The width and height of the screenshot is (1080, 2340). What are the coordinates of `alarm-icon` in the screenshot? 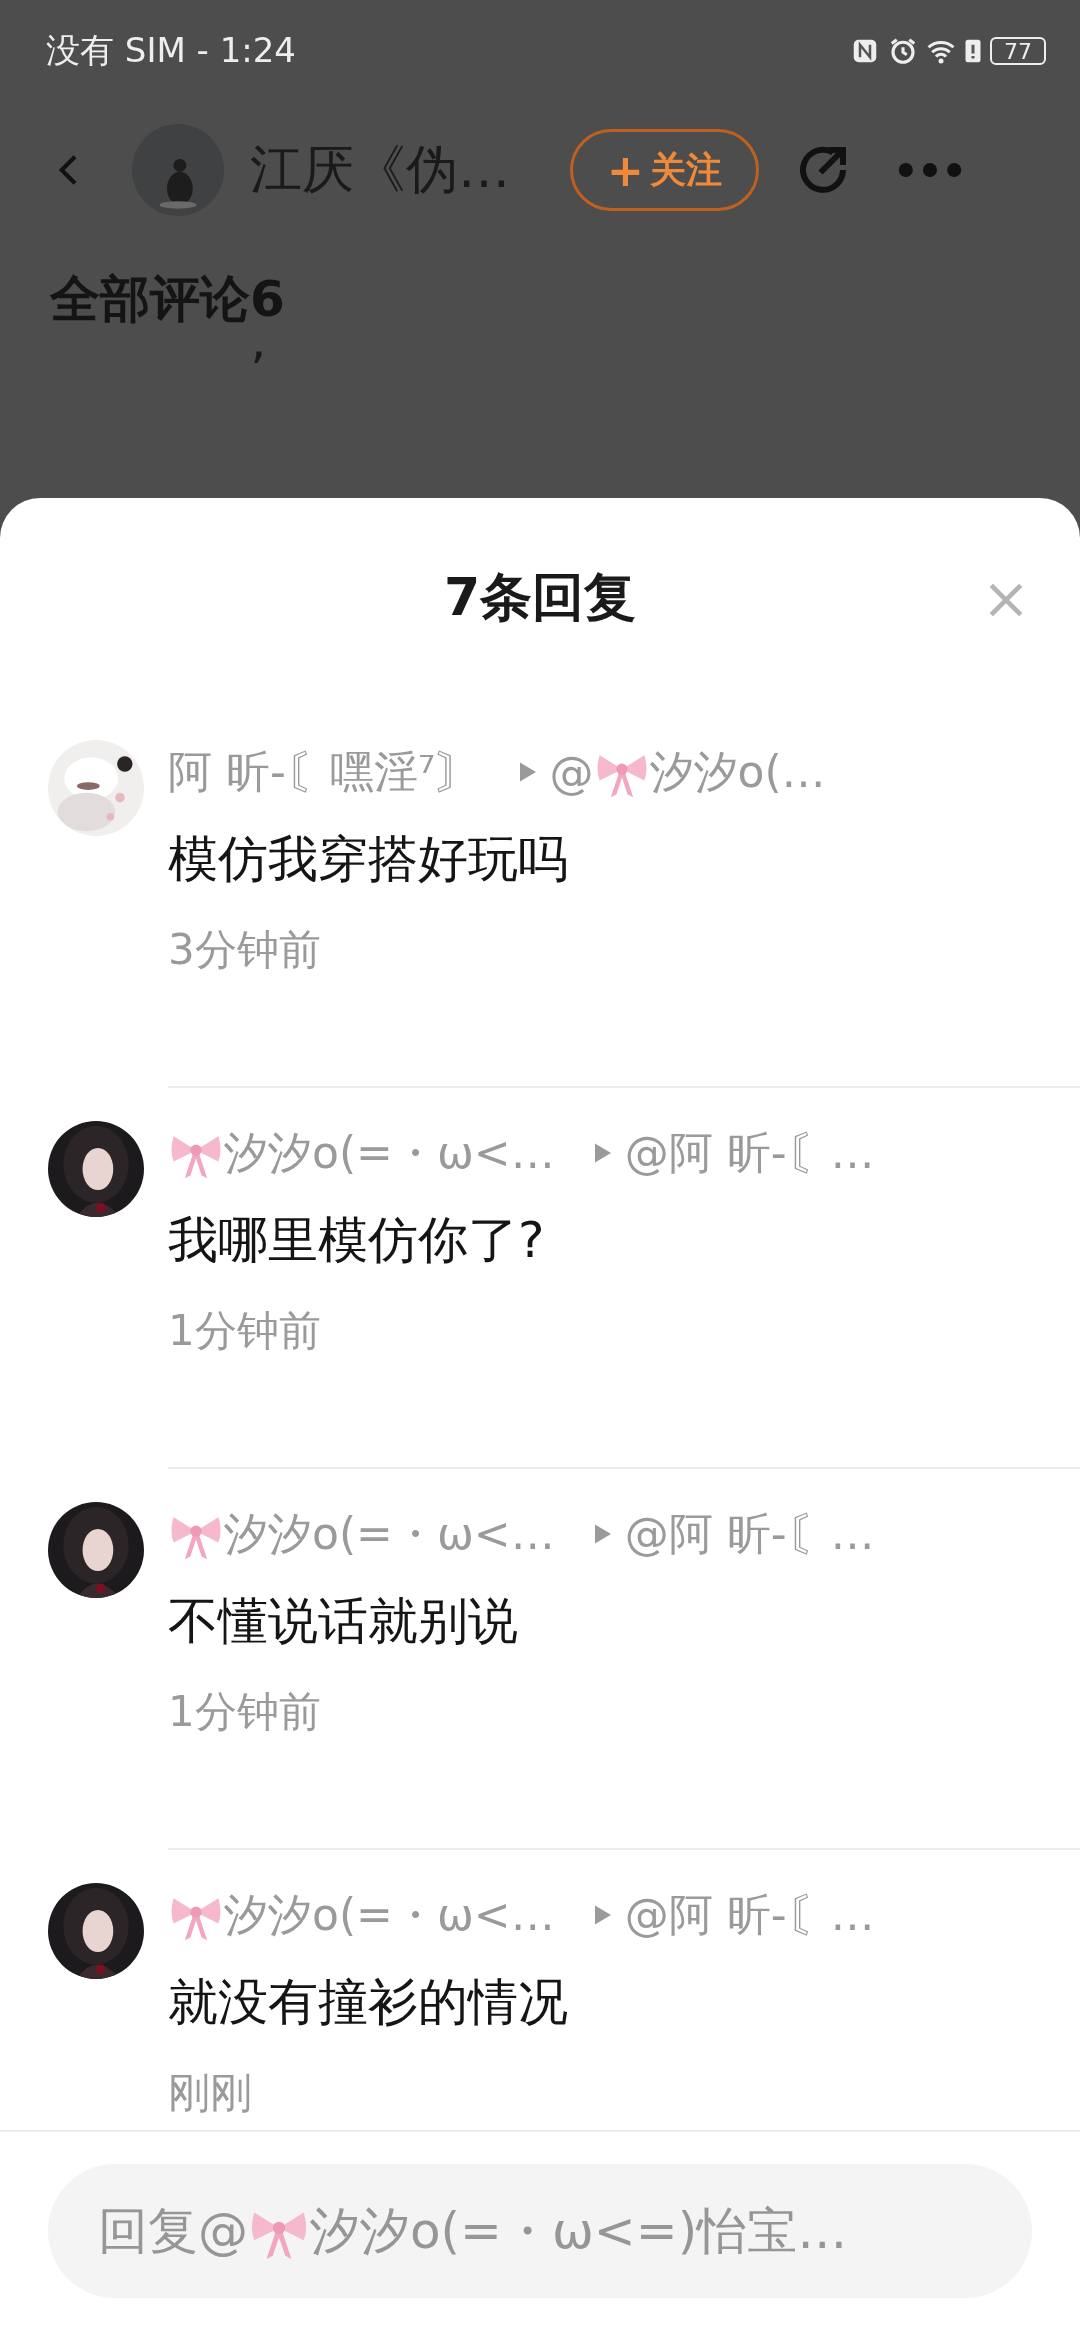 It's located at (903, 51).